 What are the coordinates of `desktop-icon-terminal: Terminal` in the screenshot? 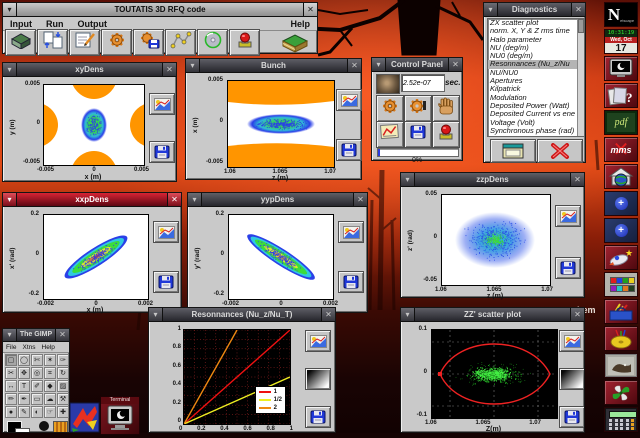 It's located at (120, 415).